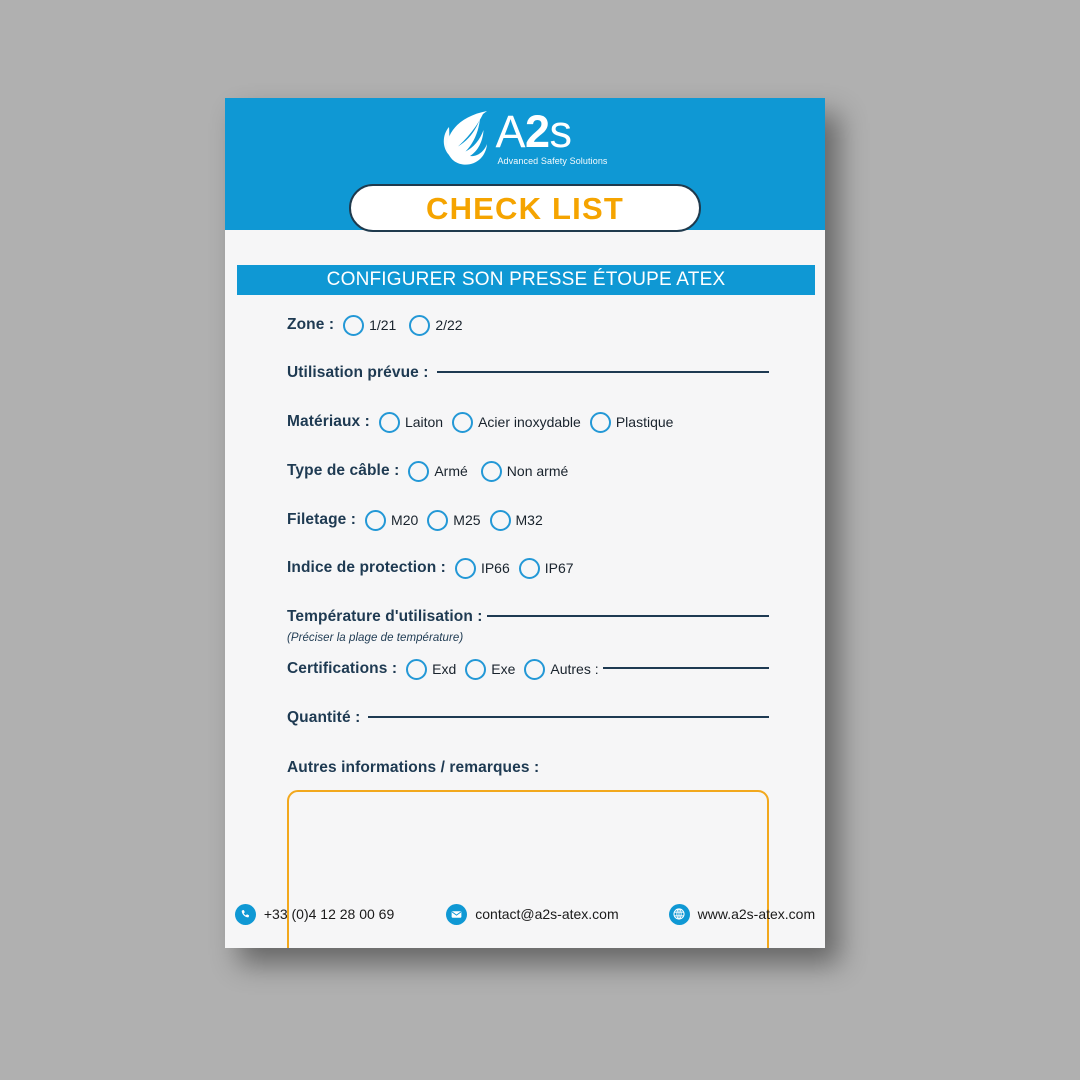 The width and height of the screenshot is (1080, 1080). I want to click on footer-phone-text: +33 (0)4 12 28 00 69, so click(329, 914).